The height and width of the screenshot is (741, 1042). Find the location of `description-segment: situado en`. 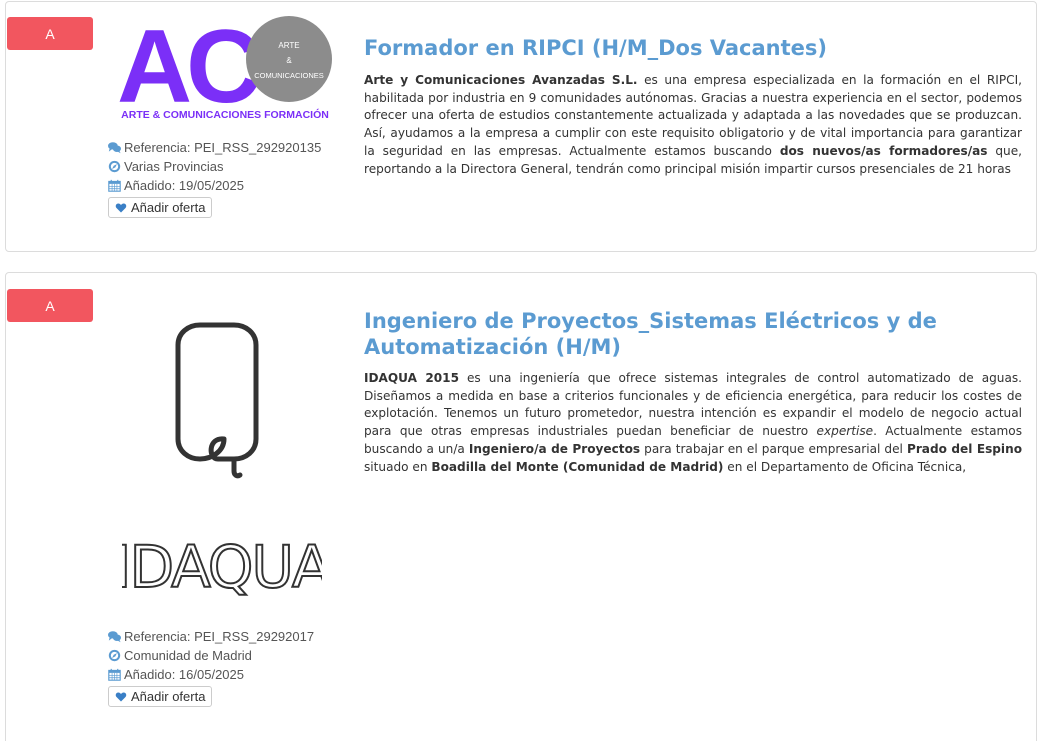

description-segment: situado en is located at coordinates (398, 466).